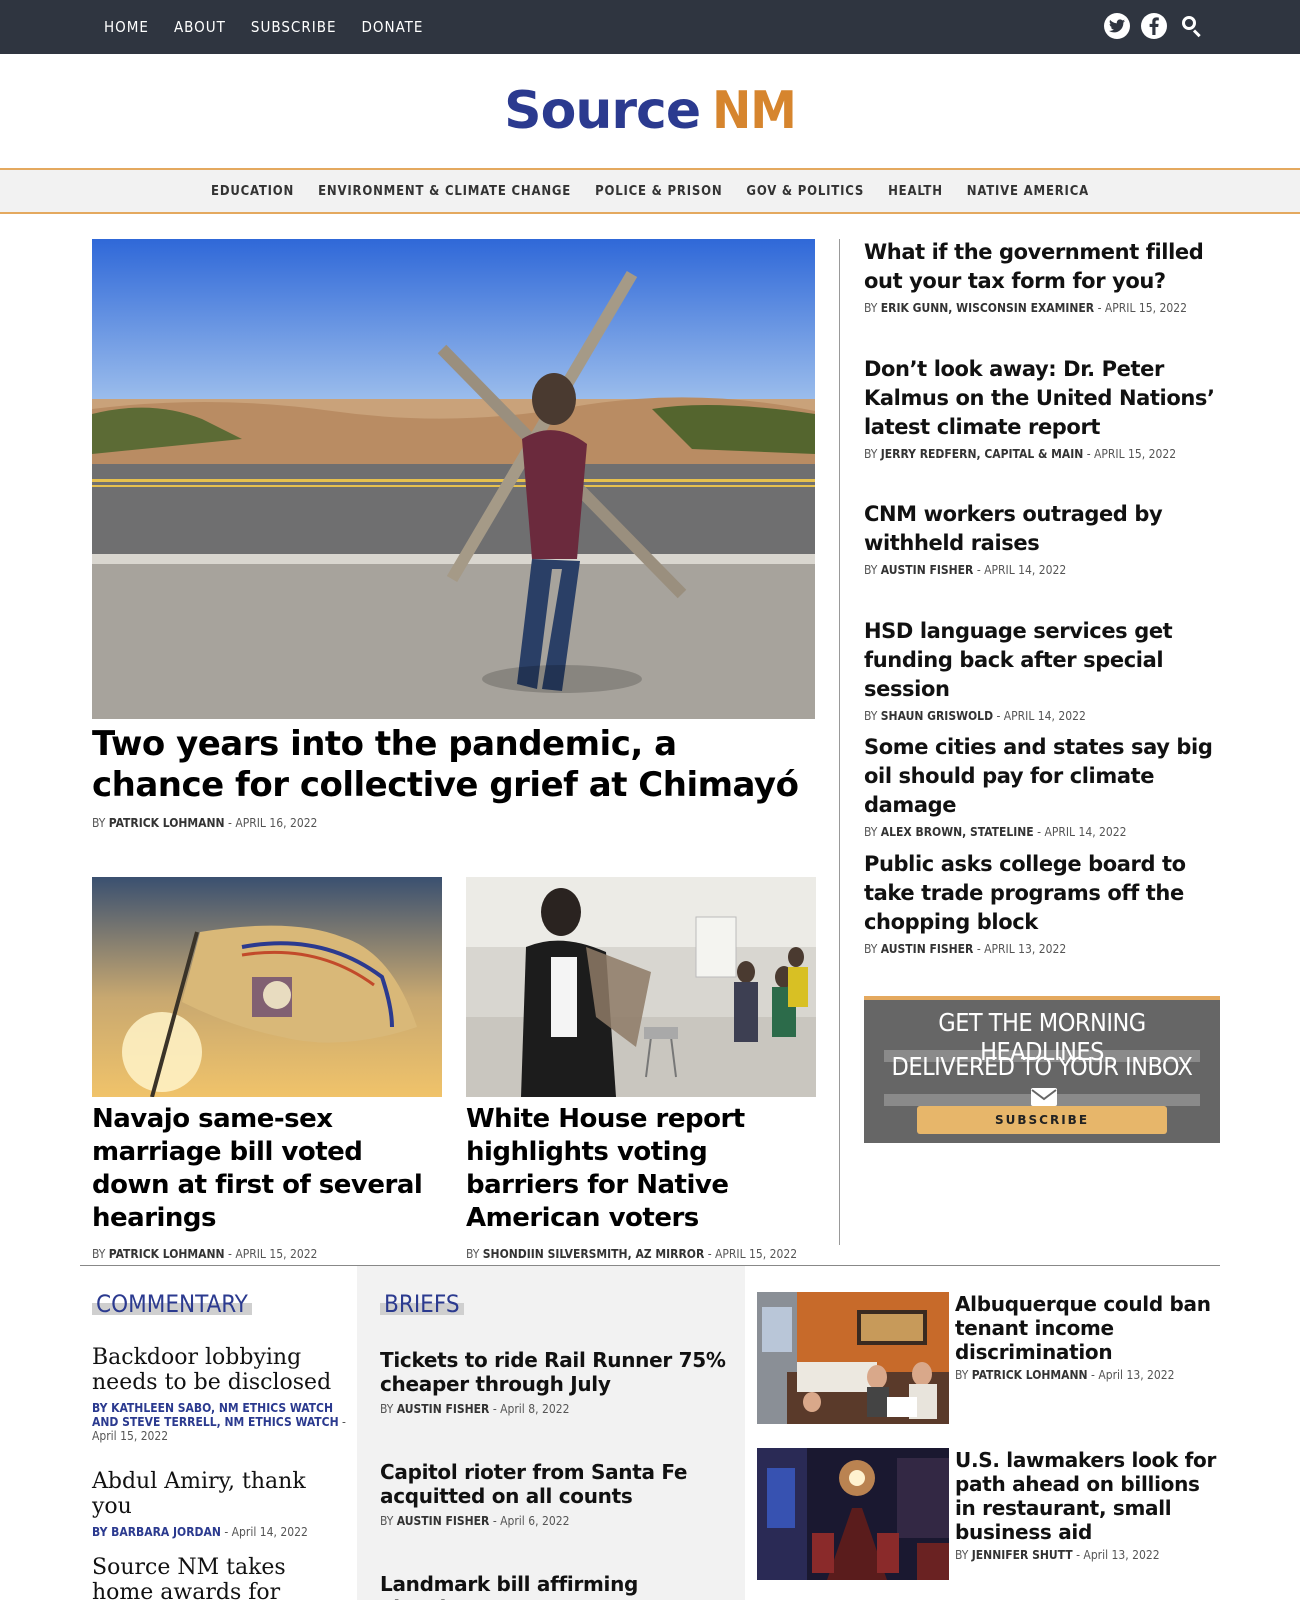 Image resolution: width=1300 pixels, height=1600 pixels. I want to click on byline-author: ERIK GUNN, WISCONSIN EXAMINER, so click(987, 308).